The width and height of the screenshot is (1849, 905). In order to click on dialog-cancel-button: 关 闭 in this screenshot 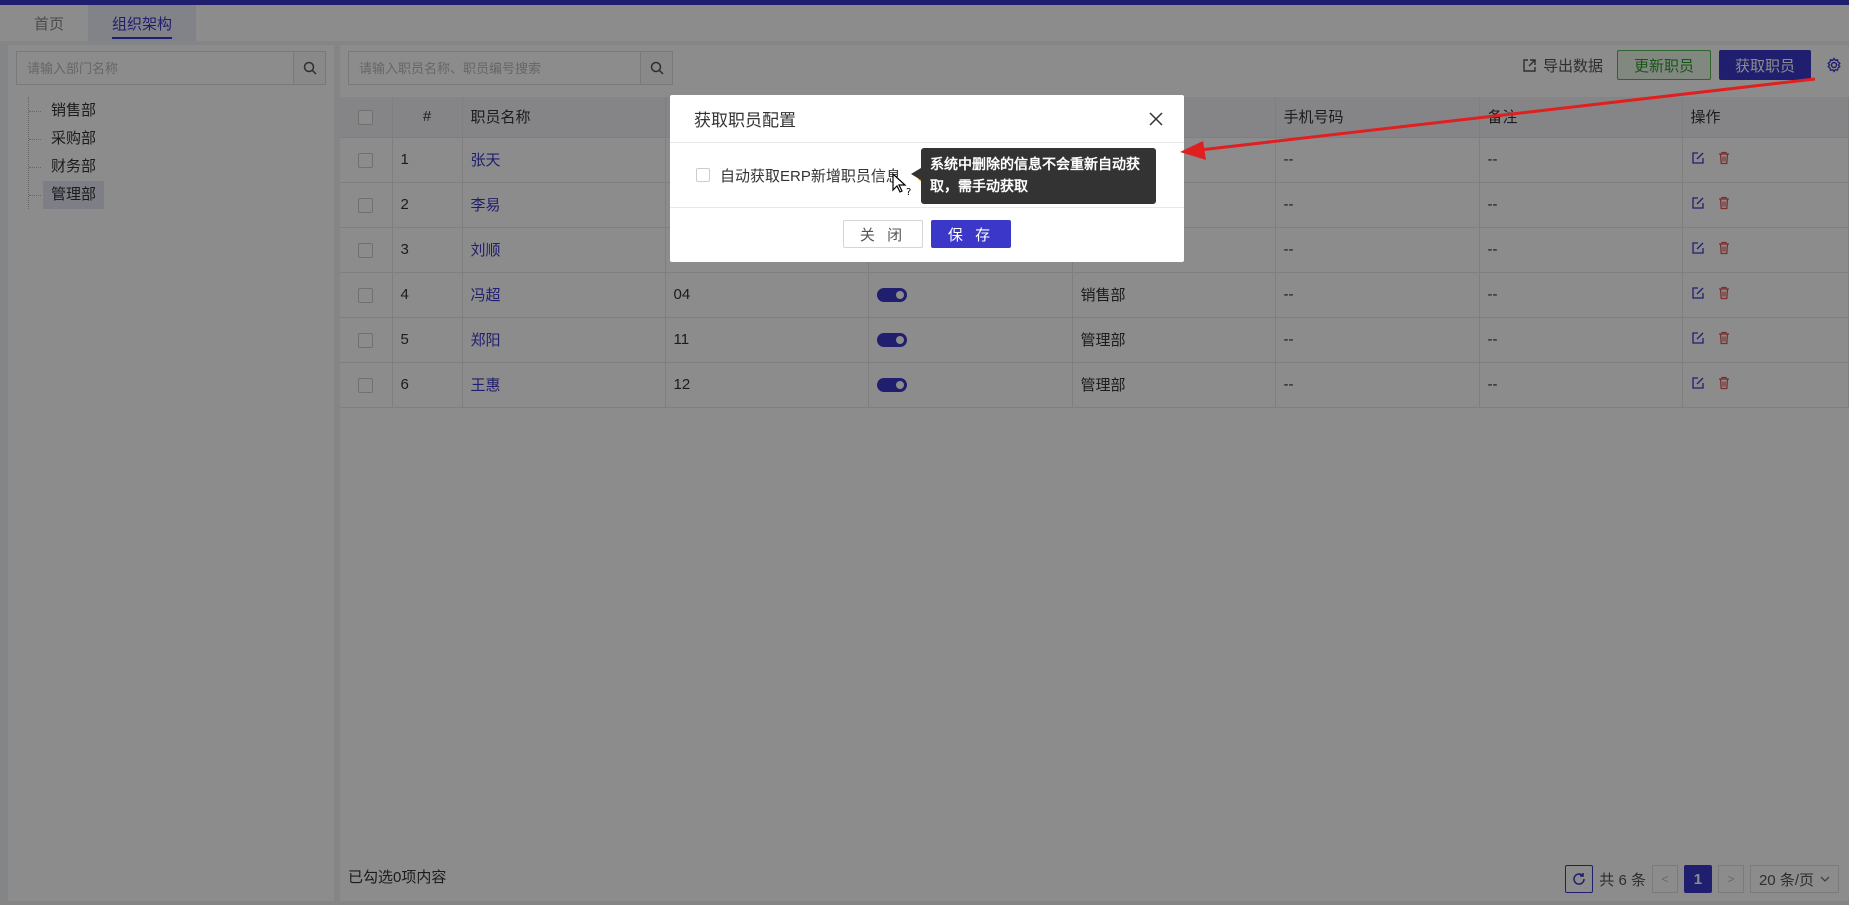, I will do `click(883, 234)`.